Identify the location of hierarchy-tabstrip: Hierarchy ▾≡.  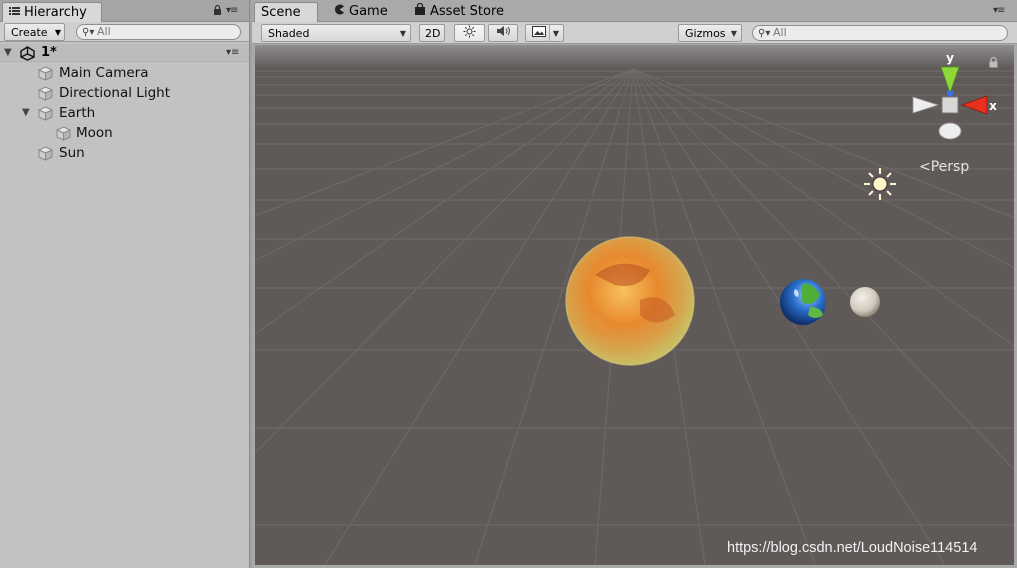
(124, 11).